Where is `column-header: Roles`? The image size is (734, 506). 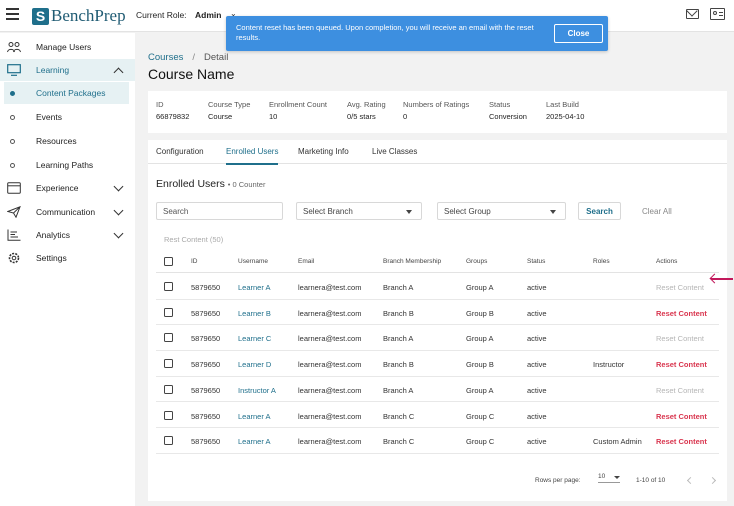 column-header: Roles is located at coordinates (601, 261).